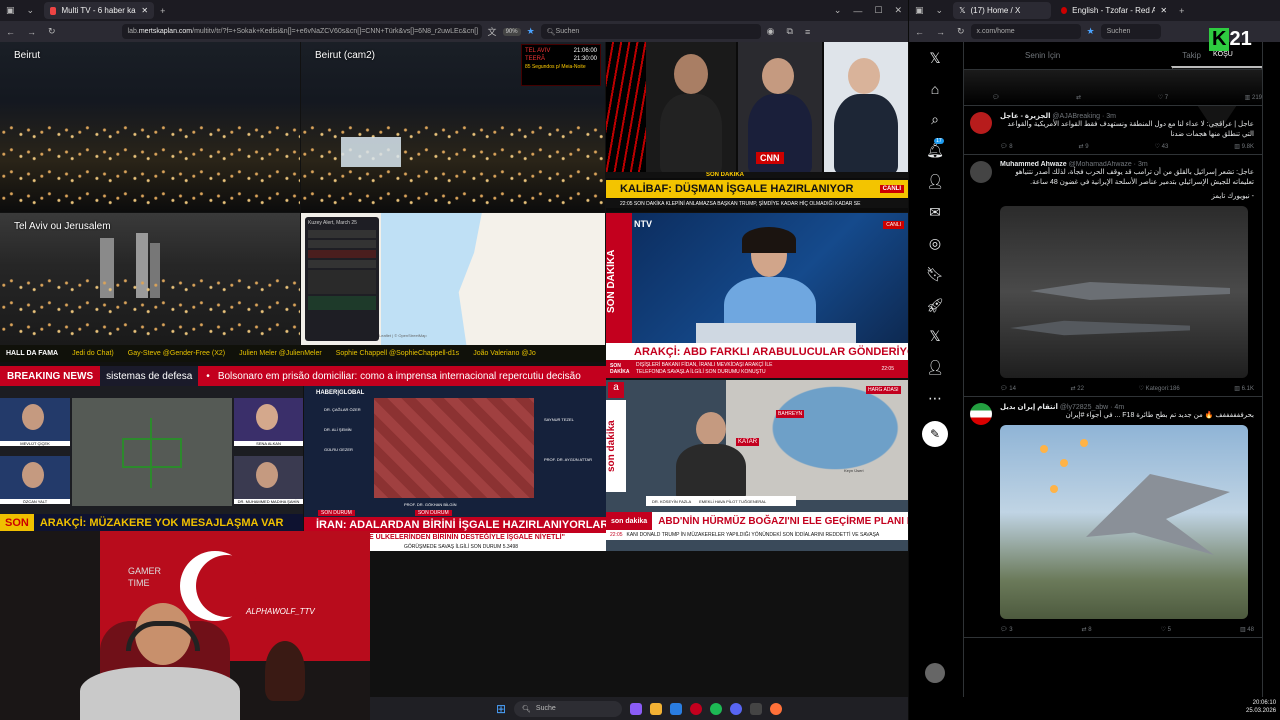 This screenshot has height=720, width=1280. I want to click on x-logo-icon: 𝕏, so click(934, 58).